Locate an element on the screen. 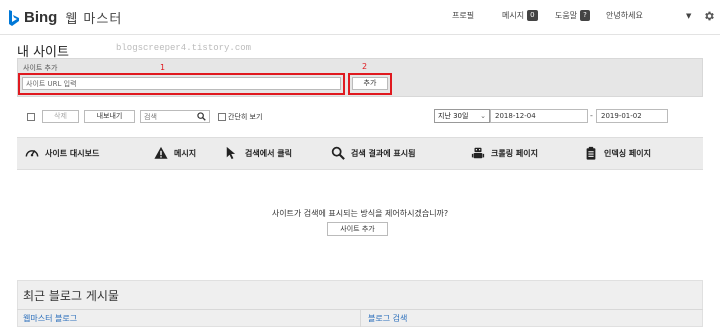 This screenshot has height=327, width=720. cursor-icon is located at coordinates (231, 153).